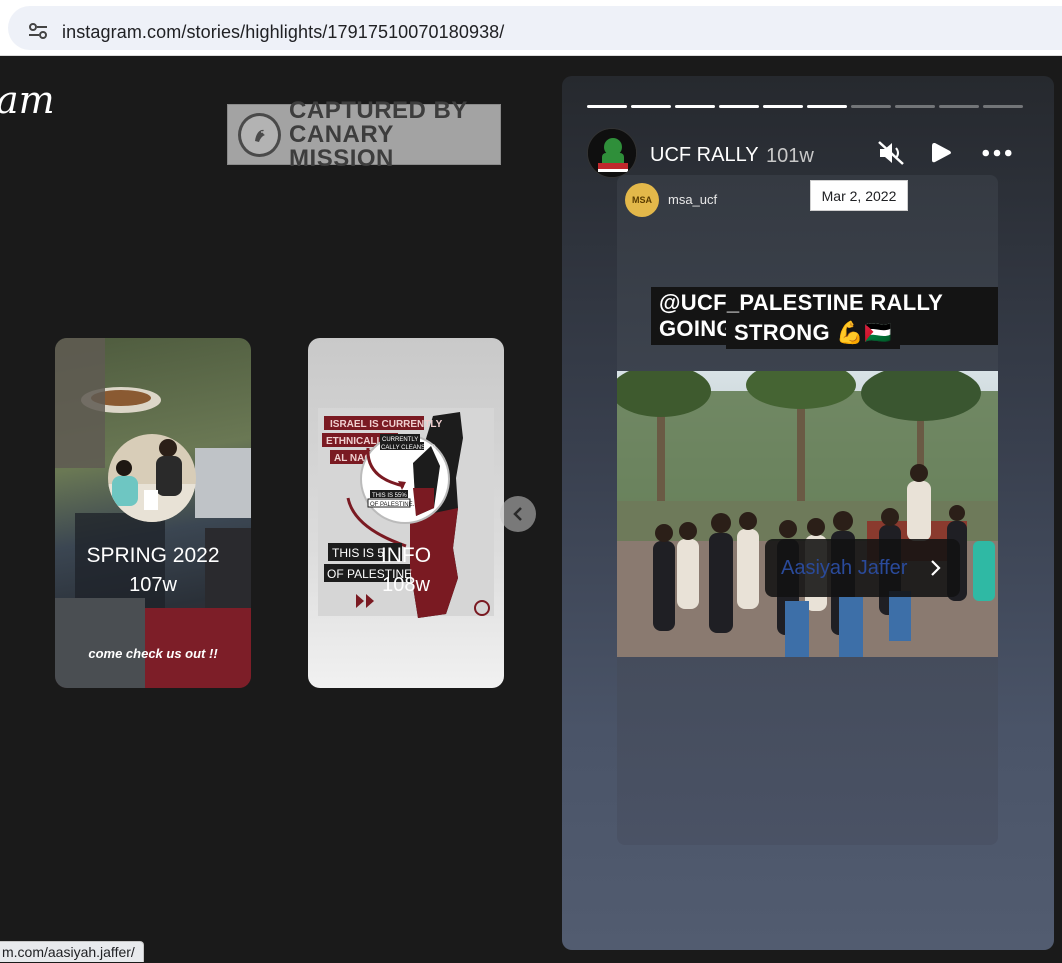  I want to click on highlight-age: 107w, so click(153, 585).